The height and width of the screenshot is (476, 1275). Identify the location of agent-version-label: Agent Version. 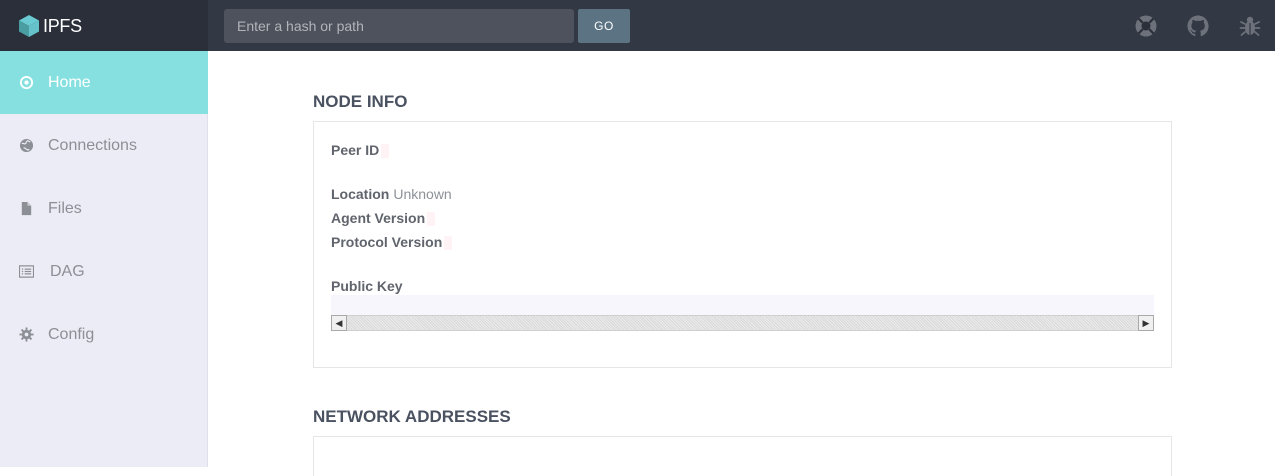
(378, 218).